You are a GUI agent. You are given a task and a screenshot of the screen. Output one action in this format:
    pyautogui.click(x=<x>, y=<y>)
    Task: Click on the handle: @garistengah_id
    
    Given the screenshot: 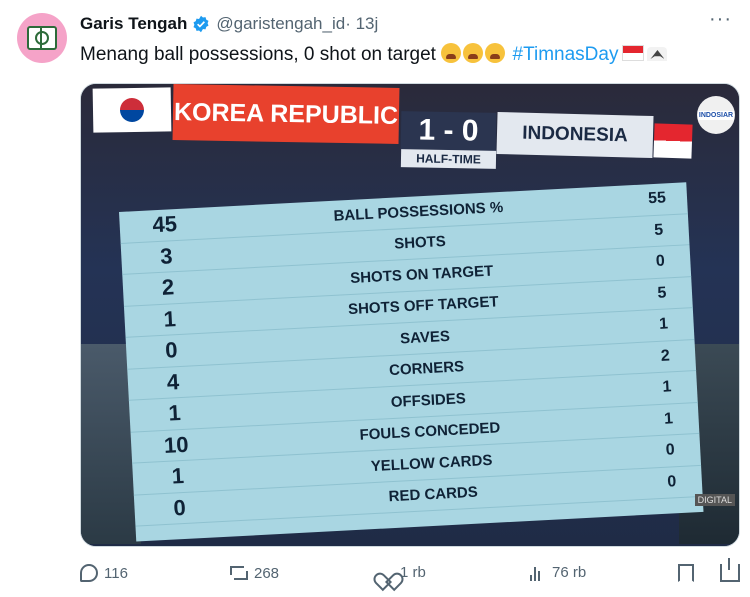 What is the action you would take?
    pyautogui.click(x=280, y=24)
    